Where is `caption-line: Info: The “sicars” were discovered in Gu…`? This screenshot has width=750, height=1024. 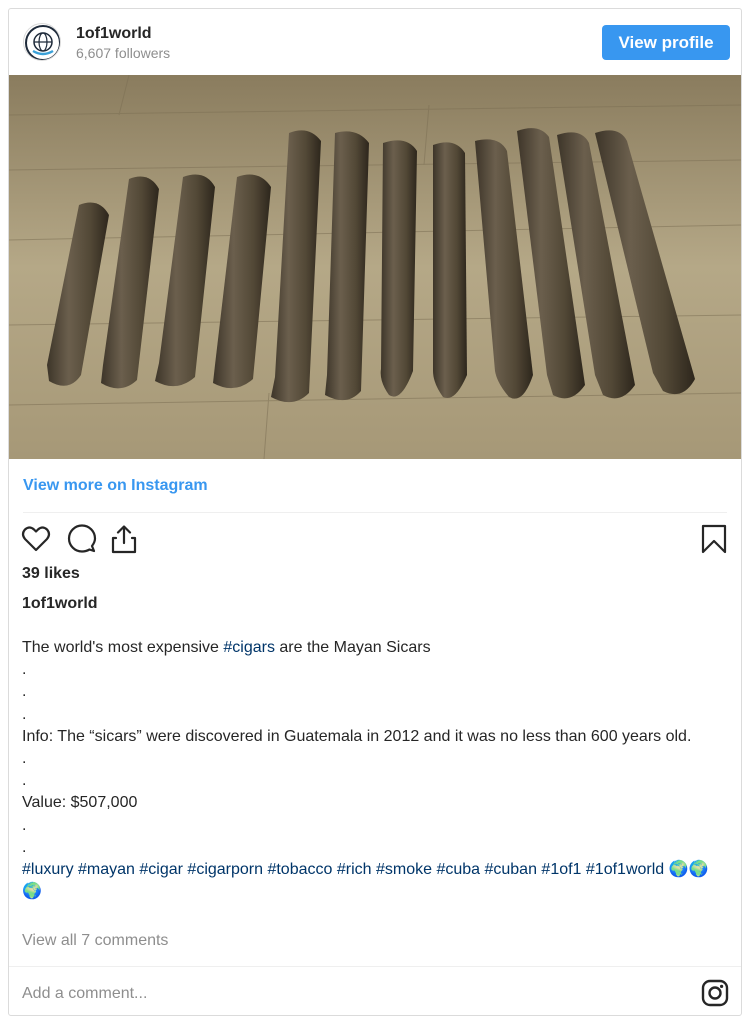 caption-line: Info: The “sicars” were discovered in Gu… is located at coordinates (357, 736).